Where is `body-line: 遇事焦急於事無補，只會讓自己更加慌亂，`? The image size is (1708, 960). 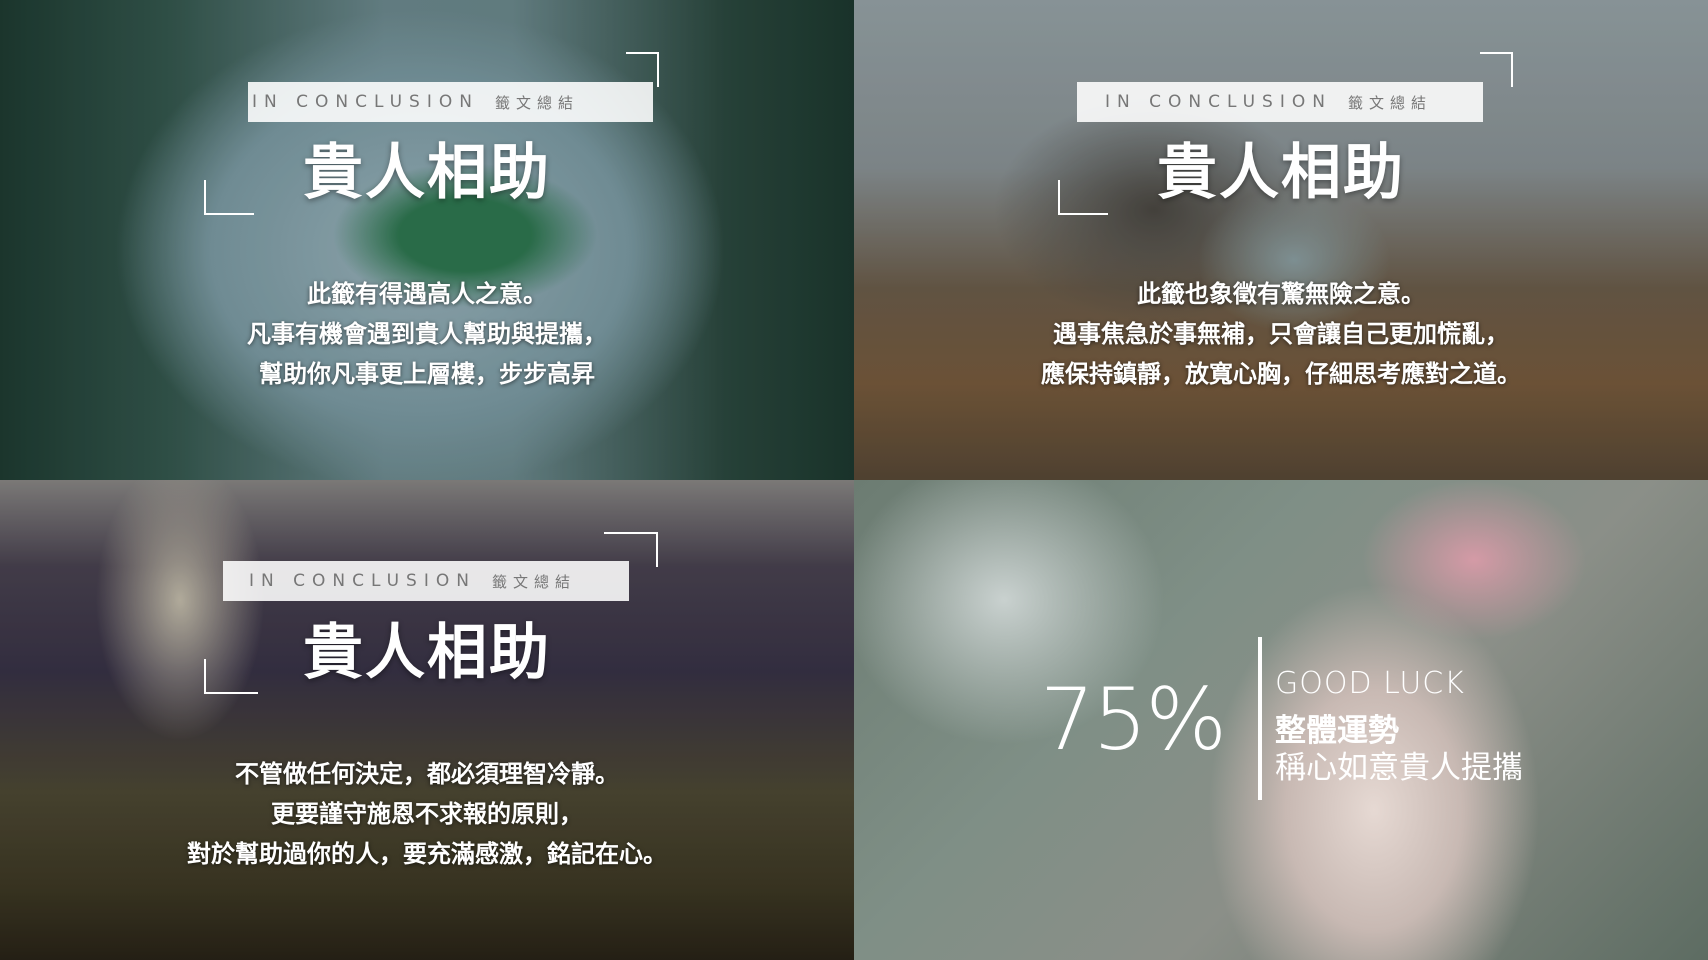
body-line: 遇事焦急於事無補，只會讓自己更加慌亂， is located at coordinates (1281, 334).